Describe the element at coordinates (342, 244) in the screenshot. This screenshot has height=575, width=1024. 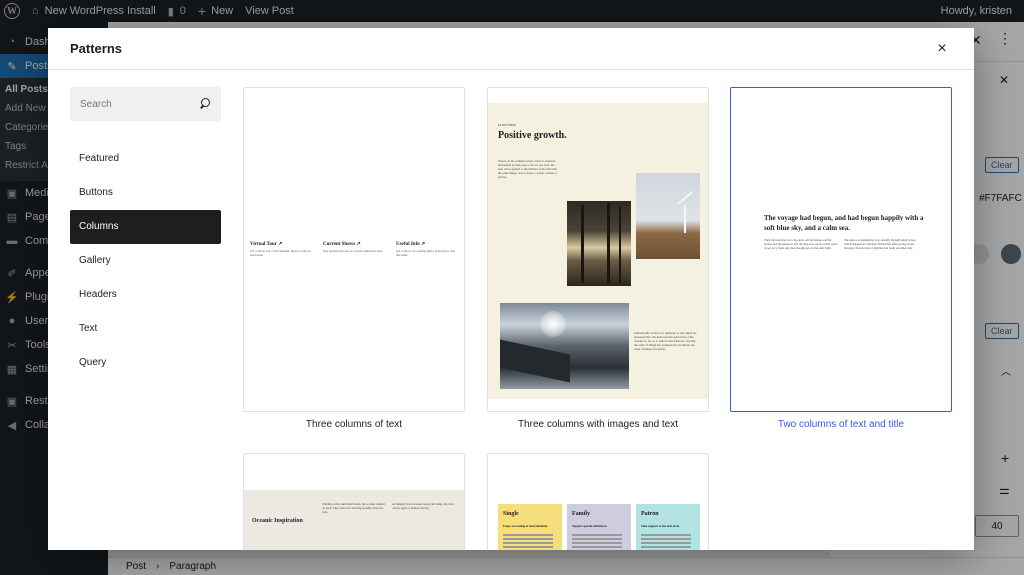
I see `column-heading: Current Shows ↗` at that location.